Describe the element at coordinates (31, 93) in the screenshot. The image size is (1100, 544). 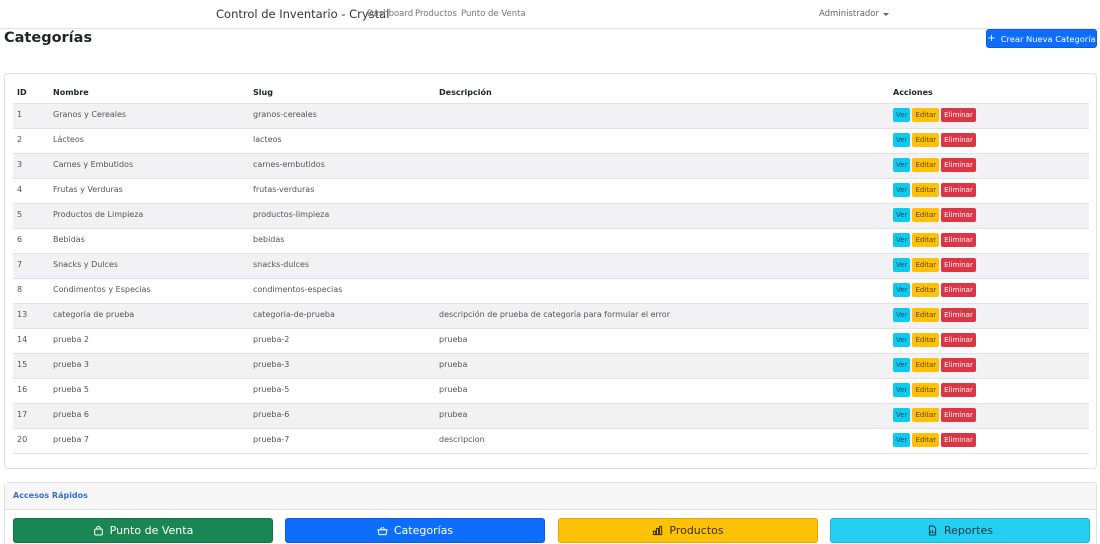
I see `header-id: ID` at that location.